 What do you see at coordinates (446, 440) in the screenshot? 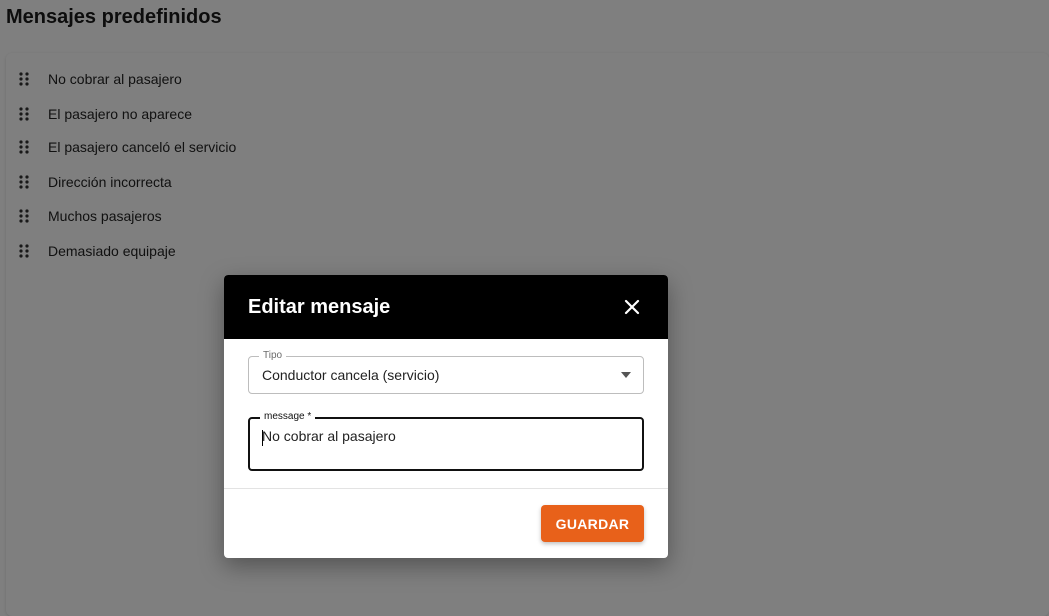
I see `message-field: message * No cobrar al pasajero` at bounding box center [446, 440].